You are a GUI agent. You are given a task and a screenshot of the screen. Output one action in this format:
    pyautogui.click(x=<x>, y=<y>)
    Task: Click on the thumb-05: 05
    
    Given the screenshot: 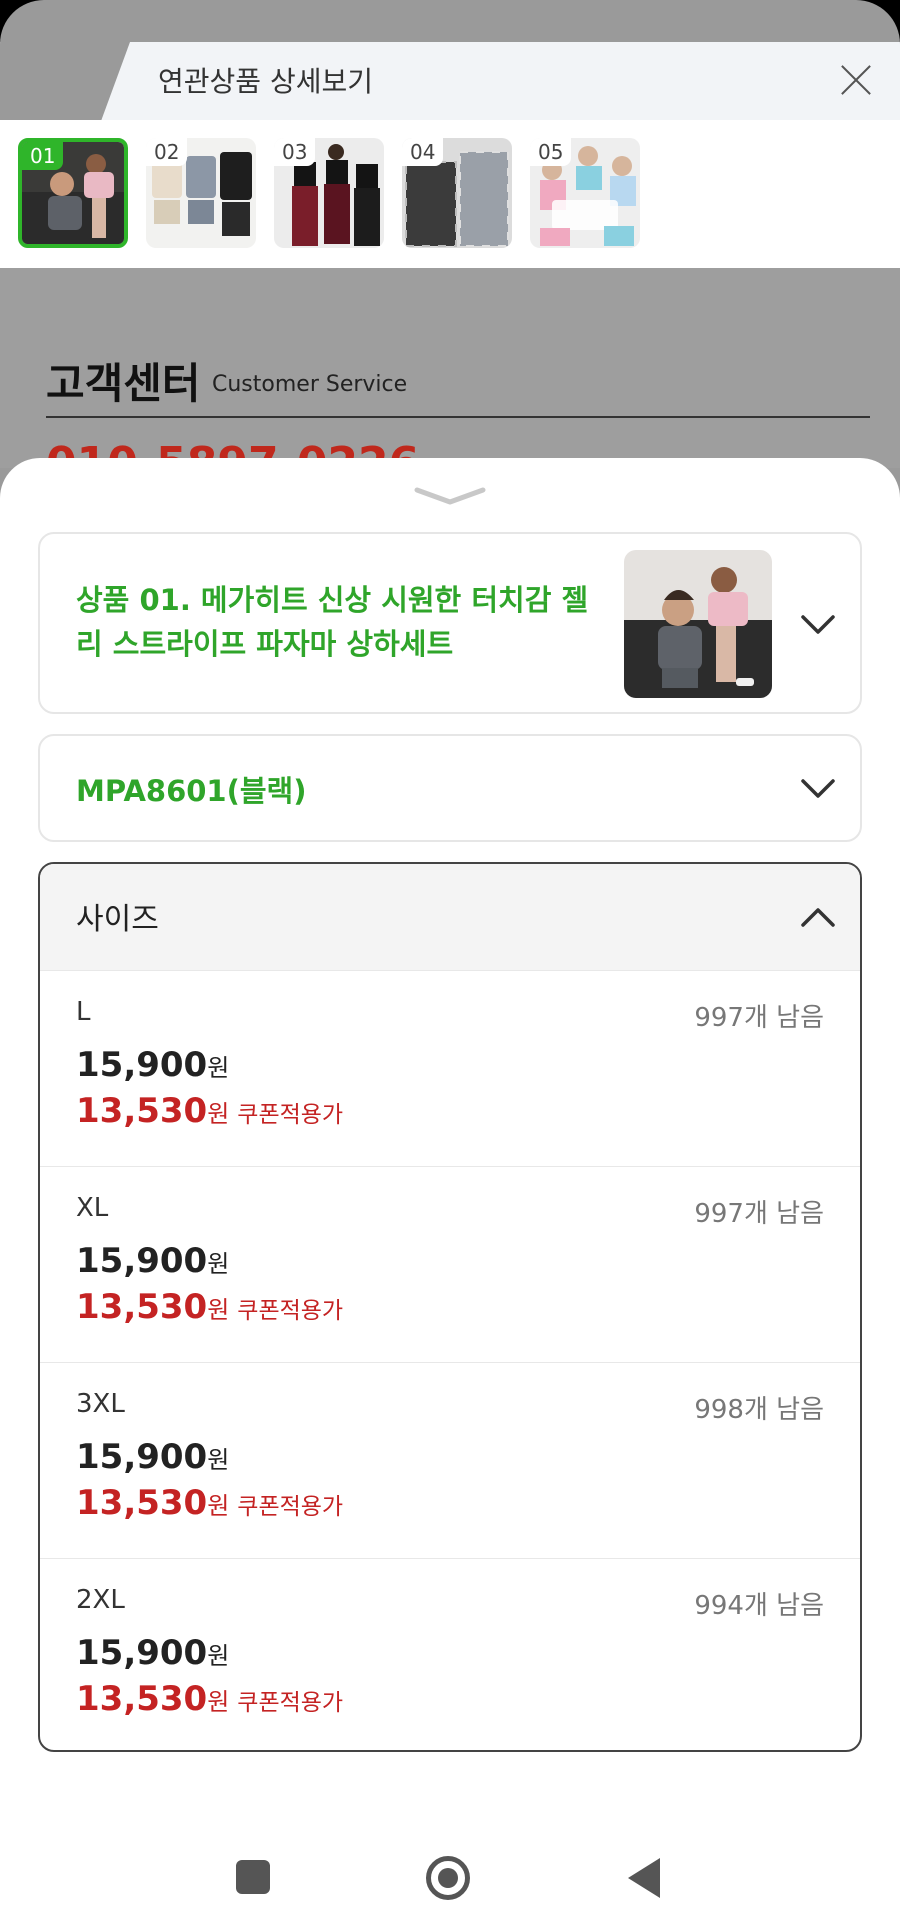 What is the action you would take?
    pyautogui.click(x=585, y=193)
    